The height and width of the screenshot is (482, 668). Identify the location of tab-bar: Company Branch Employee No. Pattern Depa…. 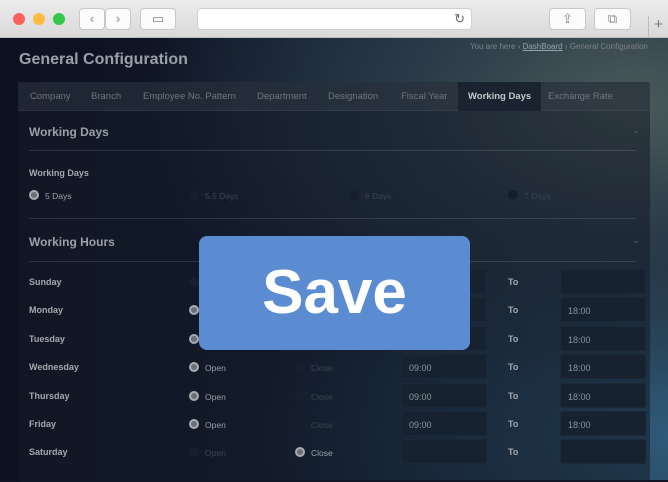
(334, 96).